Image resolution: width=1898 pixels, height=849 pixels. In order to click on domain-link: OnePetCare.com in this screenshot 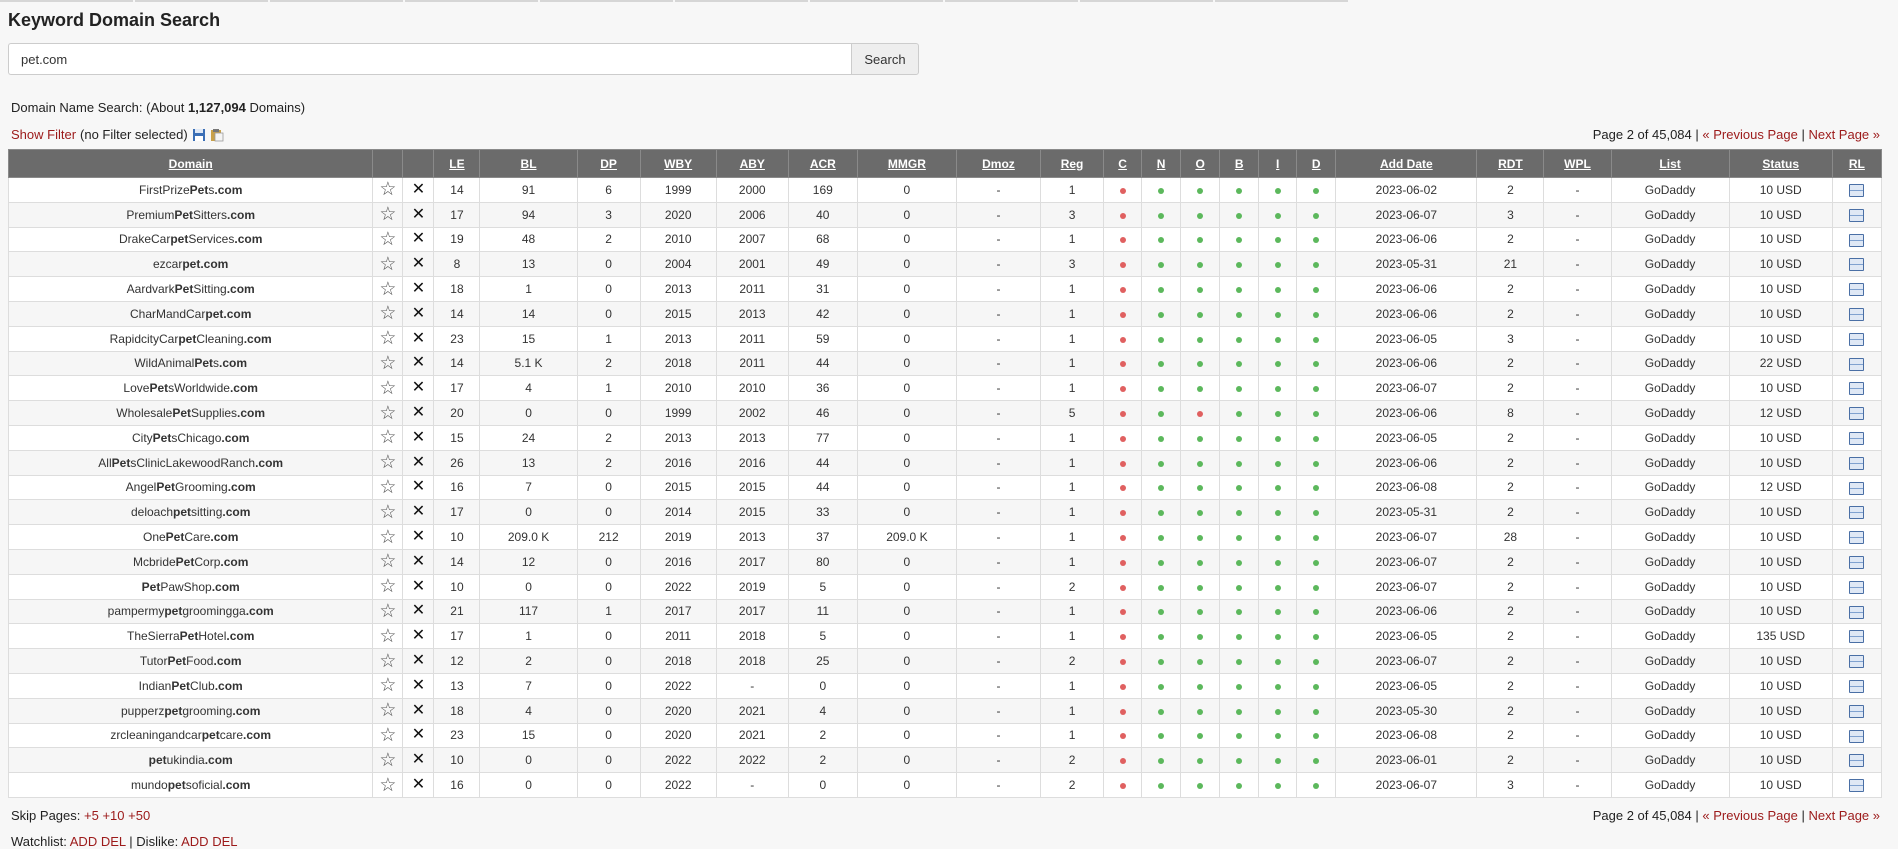, I will do `click(190, 537)`.